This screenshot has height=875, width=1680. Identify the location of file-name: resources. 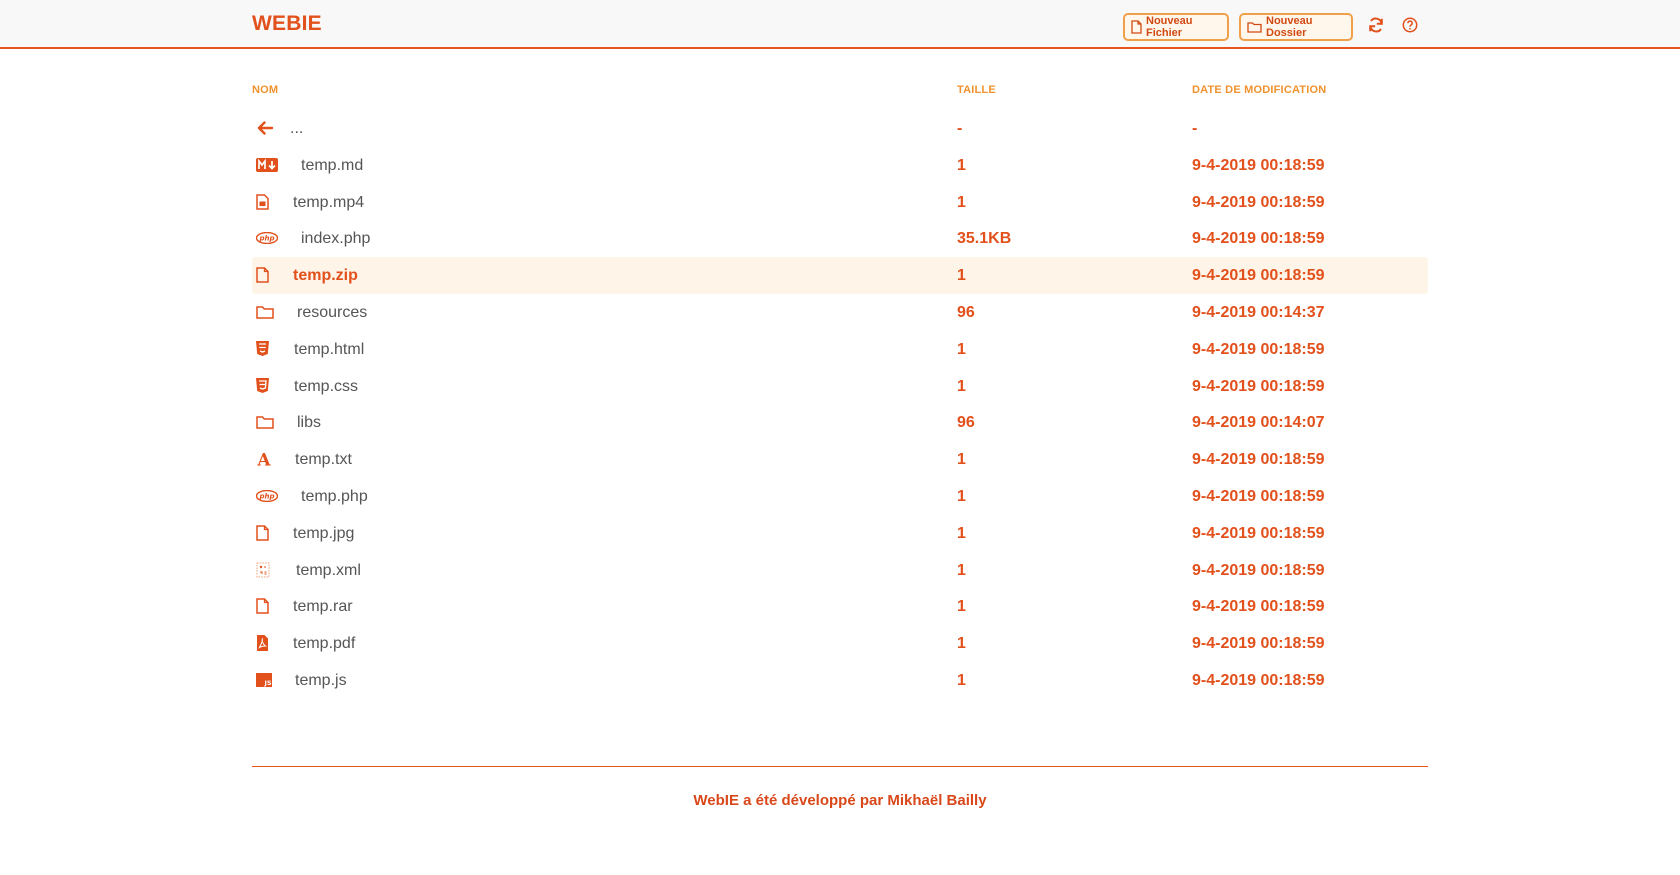
(332, 312).